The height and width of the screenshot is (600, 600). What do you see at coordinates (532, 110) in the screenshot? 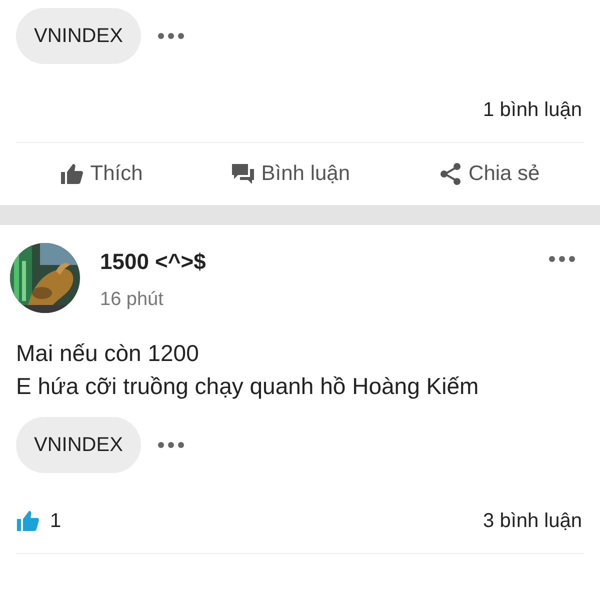
I see `comment-count: 1 bình luận` at bounding box center [532, 110].